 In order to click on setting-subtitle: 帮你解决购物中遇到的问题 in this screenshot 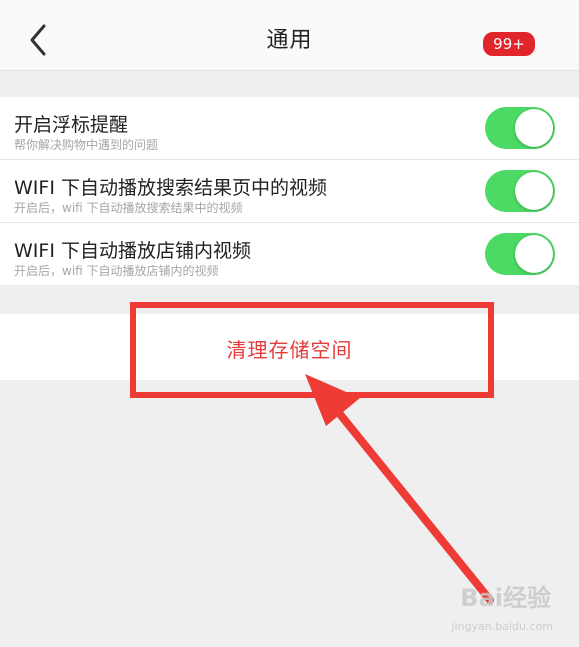, I will do `click(86, 145)`.